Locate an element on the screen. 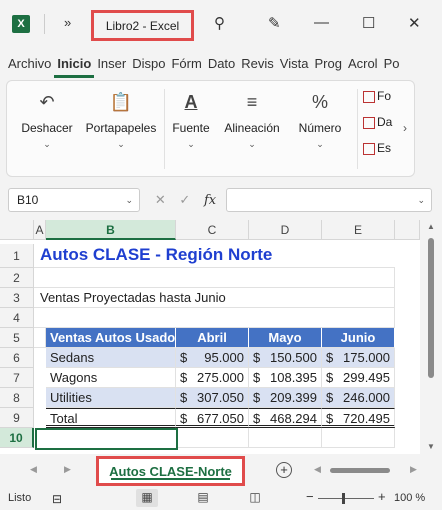 This screenshot has width=442, height=510. normal-view-icon: ▦ is located at coordinates (147, 498).